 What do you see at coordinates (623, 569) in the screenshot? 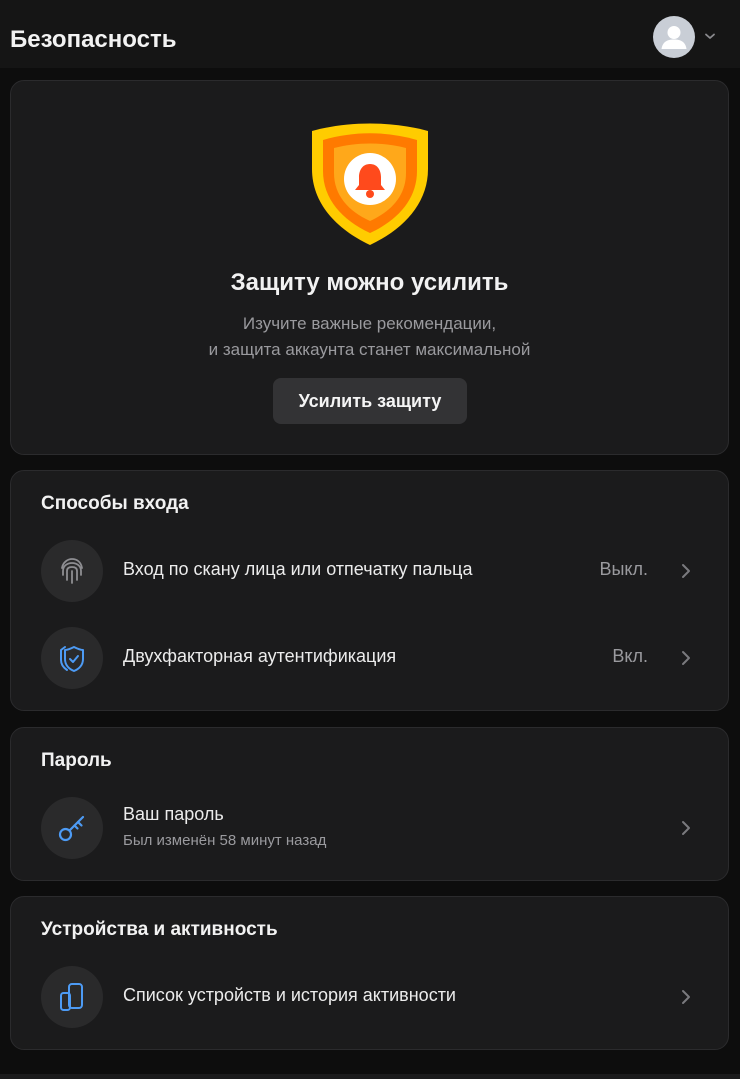
I see `status-value: Выкл.` at bounding box center [623, 569].